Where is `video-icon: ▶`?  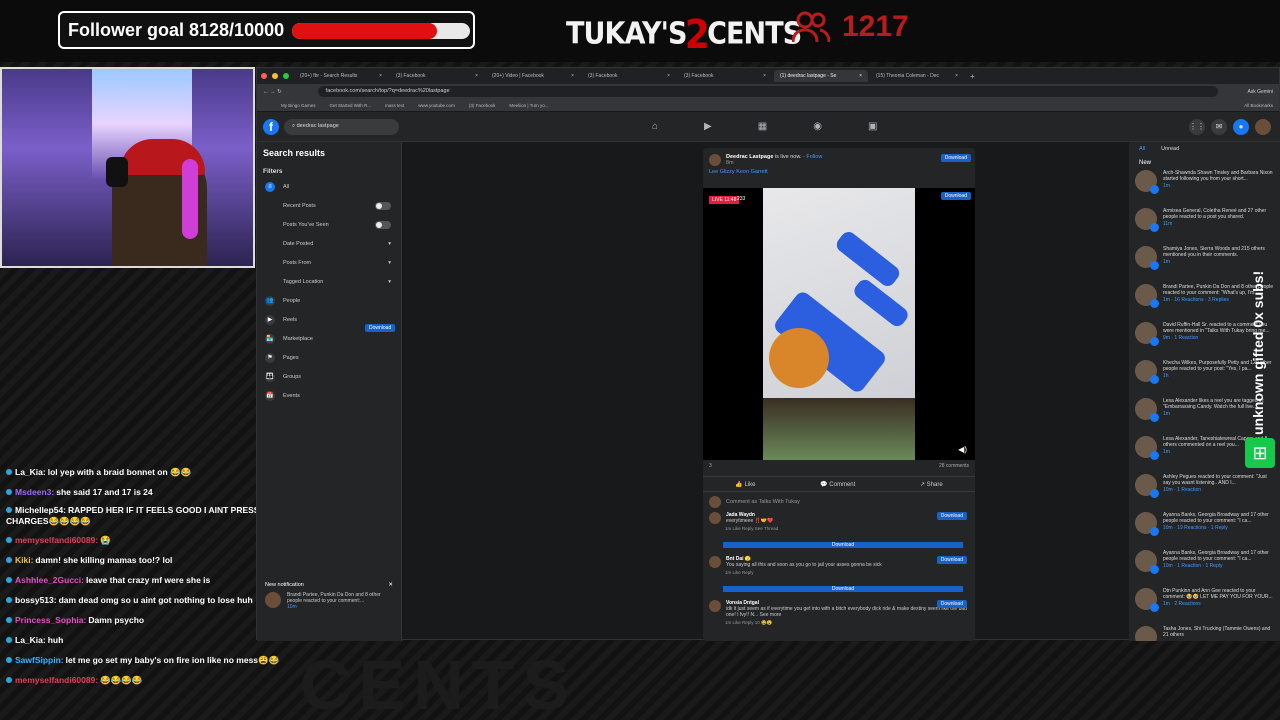
video-icon: ▶ is located at coordinates (708, 126).